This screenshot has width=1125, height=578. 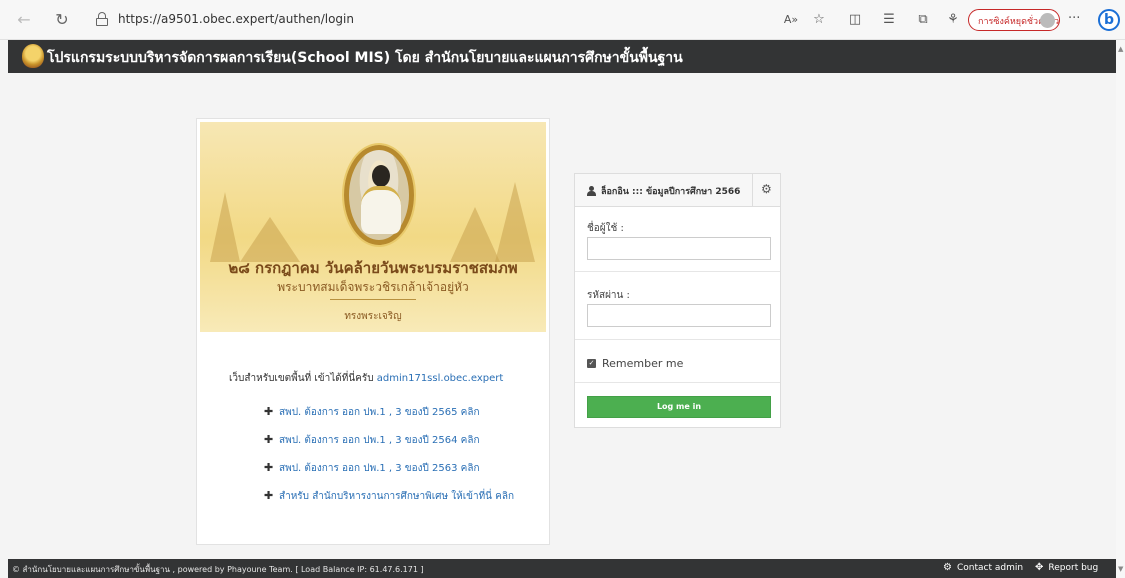 What do you see at coordinates (1120, 309) in the screenshot?
I see `page-scrollbar` at bounding box center [1120, 309].